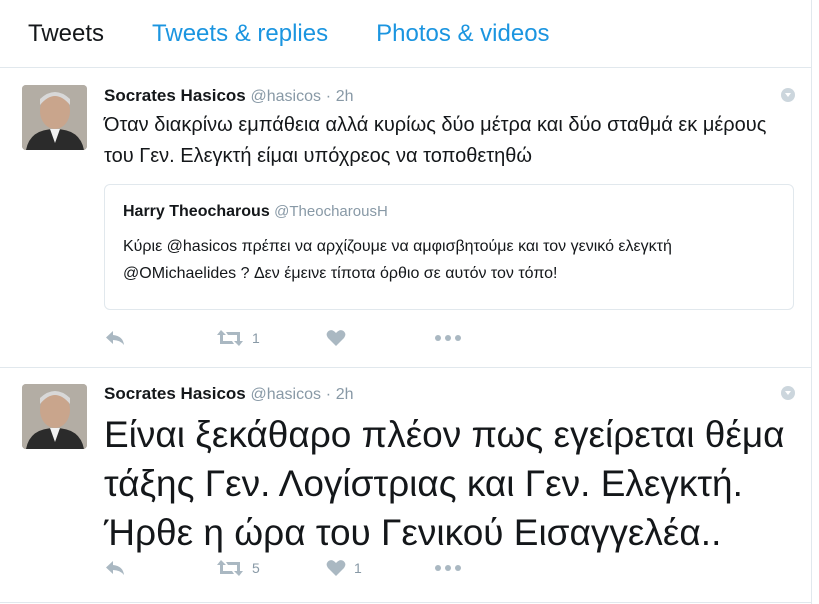 The height and width of the screenshot is (604, 819). Describe the element at coordinates (196, 211) in the screenshot. I see `quoted-author-name: Harry Theocharous` at that location.